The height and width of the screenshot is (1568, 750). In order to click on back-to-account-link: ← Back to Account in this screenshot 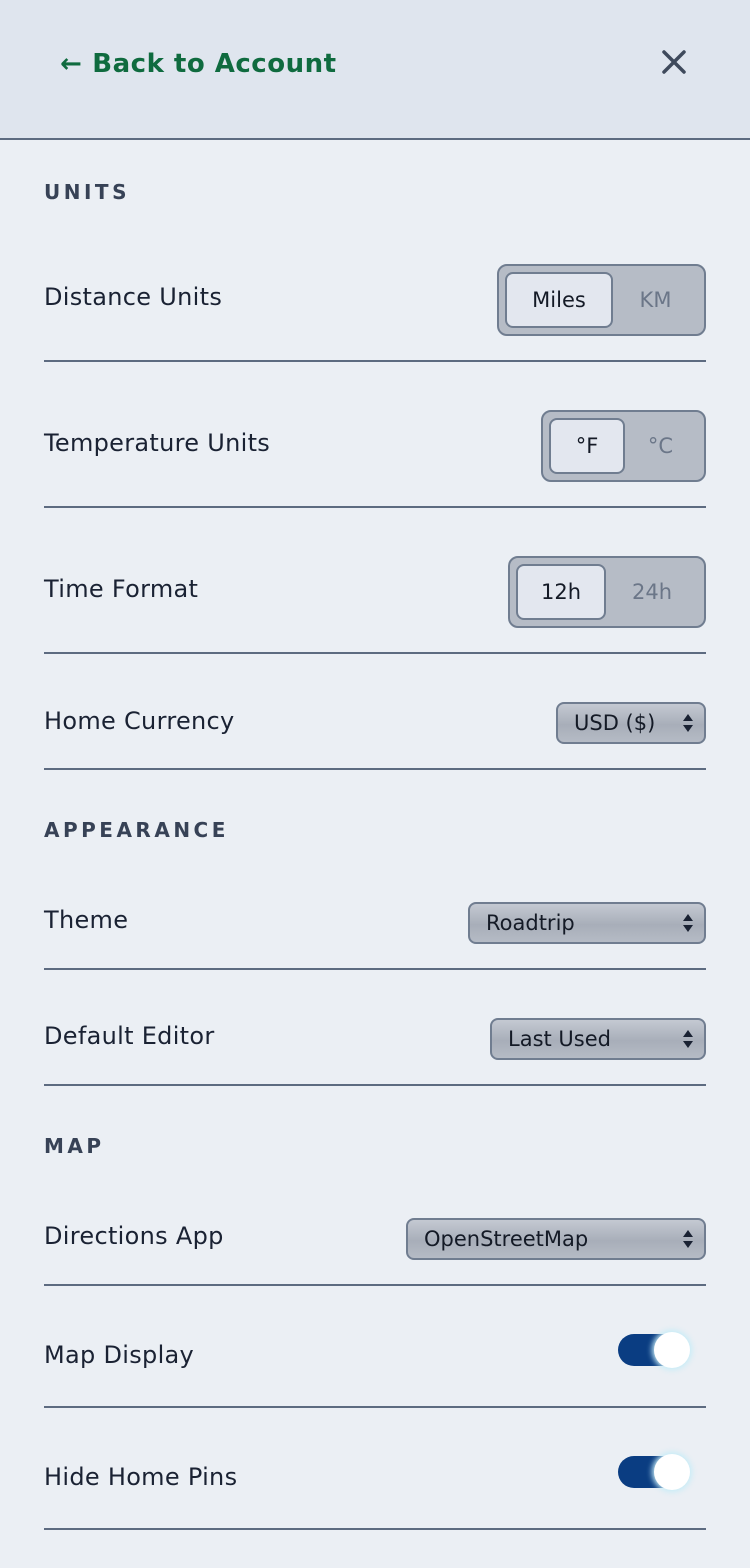, I will do `click(198, 64)`.